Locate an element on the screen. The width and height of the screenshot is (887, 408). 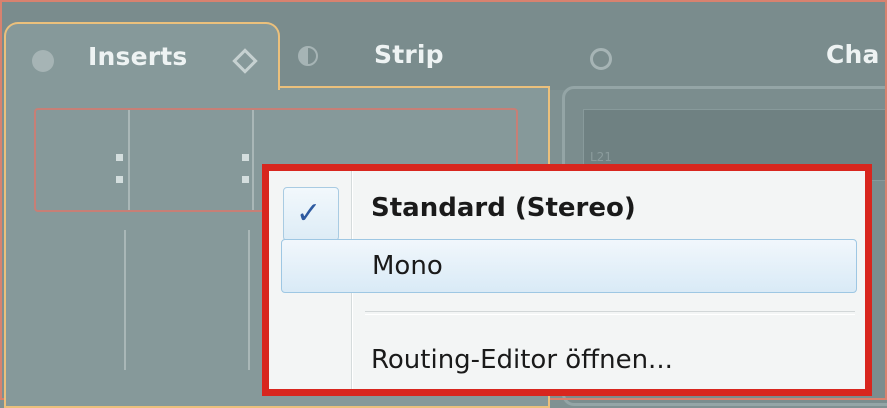
slot-divider-right is located at coordinates (249, 300).